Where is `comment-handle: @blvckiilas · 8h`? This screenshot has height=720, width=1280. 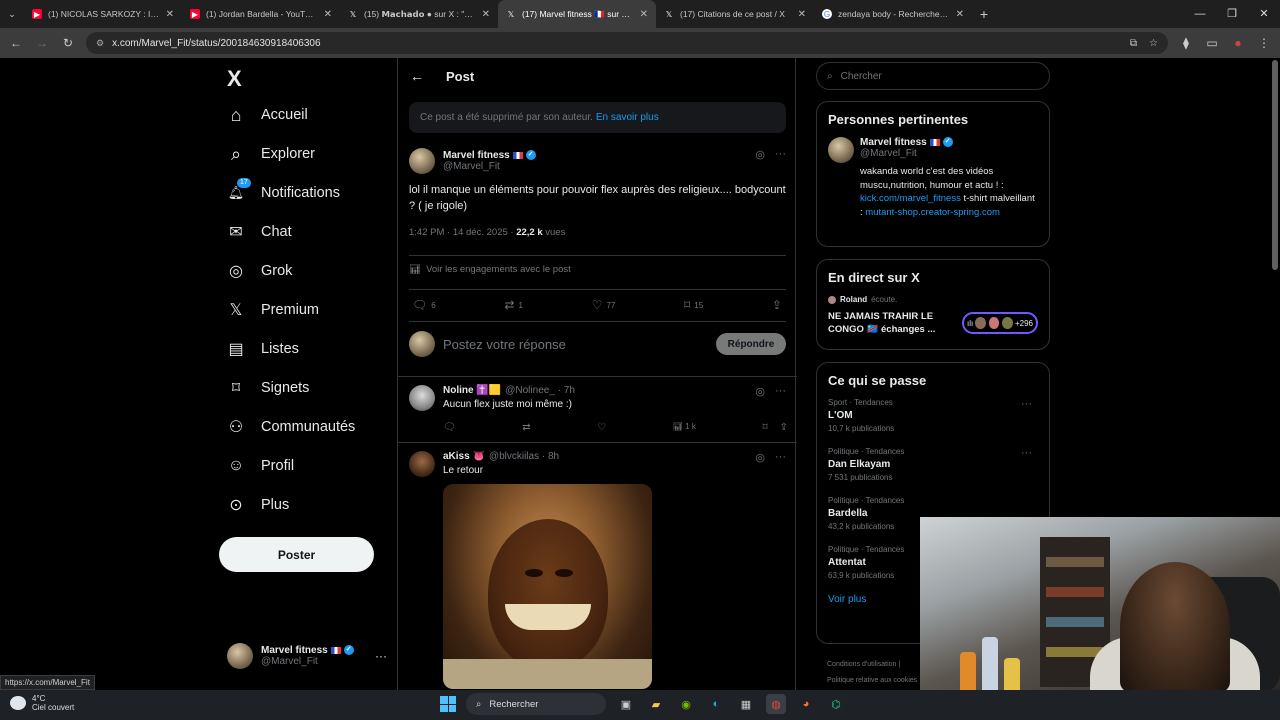
comment-handle: @blvckiilas · 8h is located at coordinates (524, 456).